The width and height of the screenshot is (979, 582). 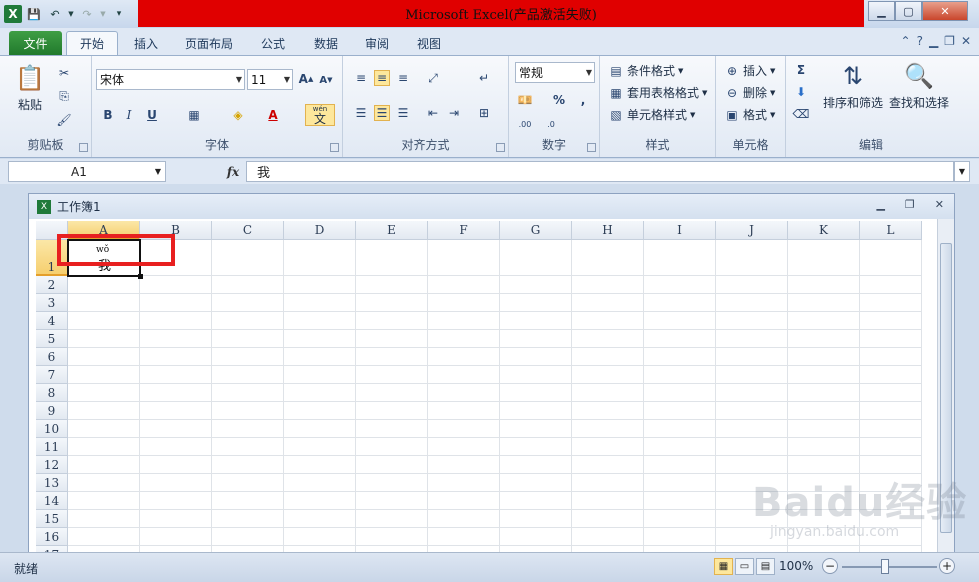 What do you see at coordinates (71, 14) in the screenshot?
I see `undo-dropdown-icon: ▼` at bounding box center [71, 14].